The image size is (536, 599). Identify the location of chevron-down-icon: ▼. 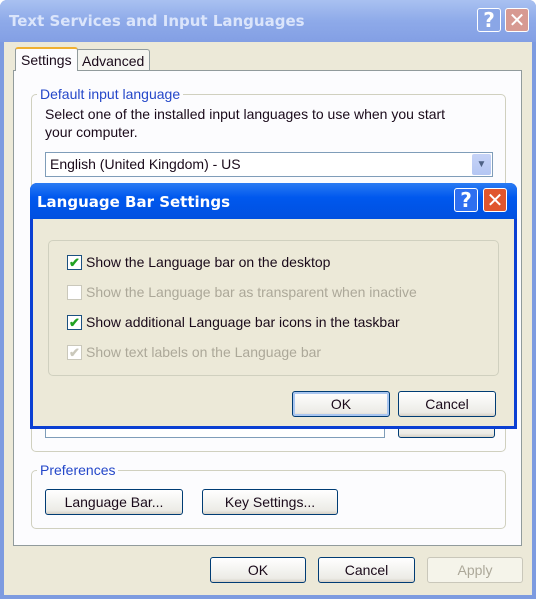
(481, 164).